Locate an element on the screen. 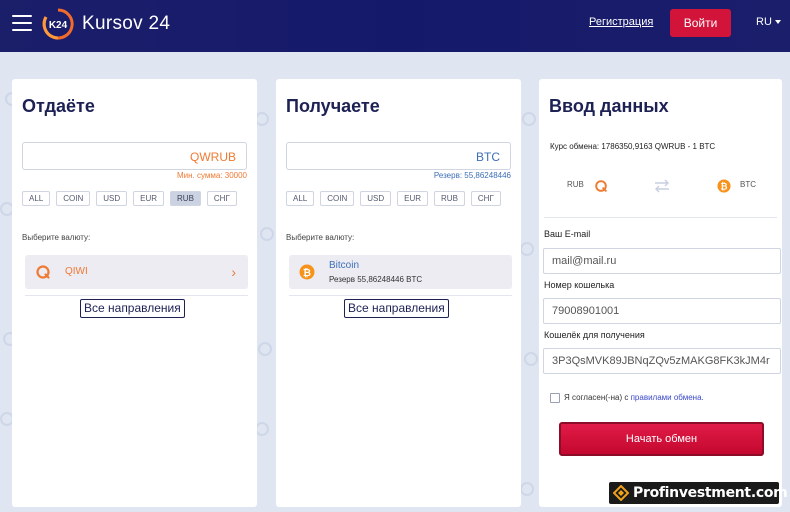 The height and width of the screenshot is (512, 790). top-navbar: K24 Kursov 24 Регистрация Войти RU is located at coordinates (395, 26).